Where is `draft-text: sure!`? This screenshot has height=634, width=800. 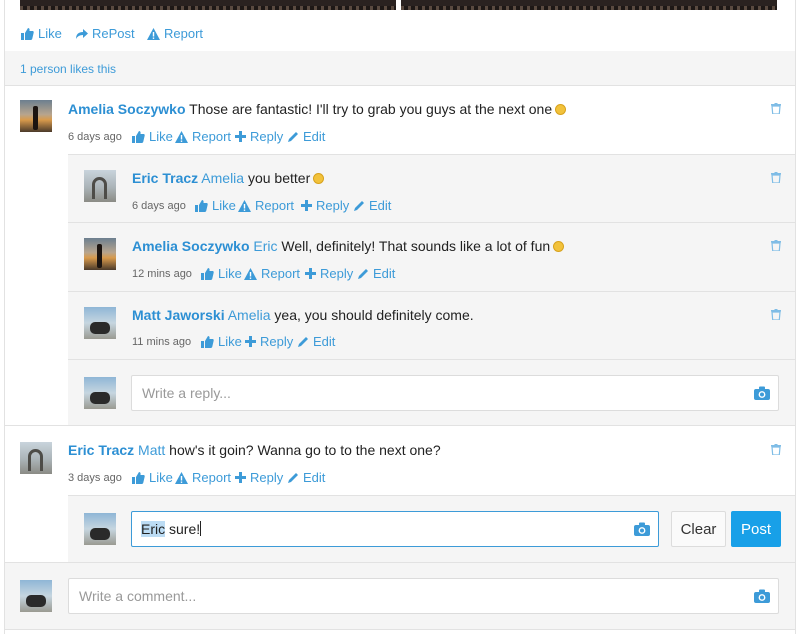
draft-text: sure! is located at coordinates (185, 529).